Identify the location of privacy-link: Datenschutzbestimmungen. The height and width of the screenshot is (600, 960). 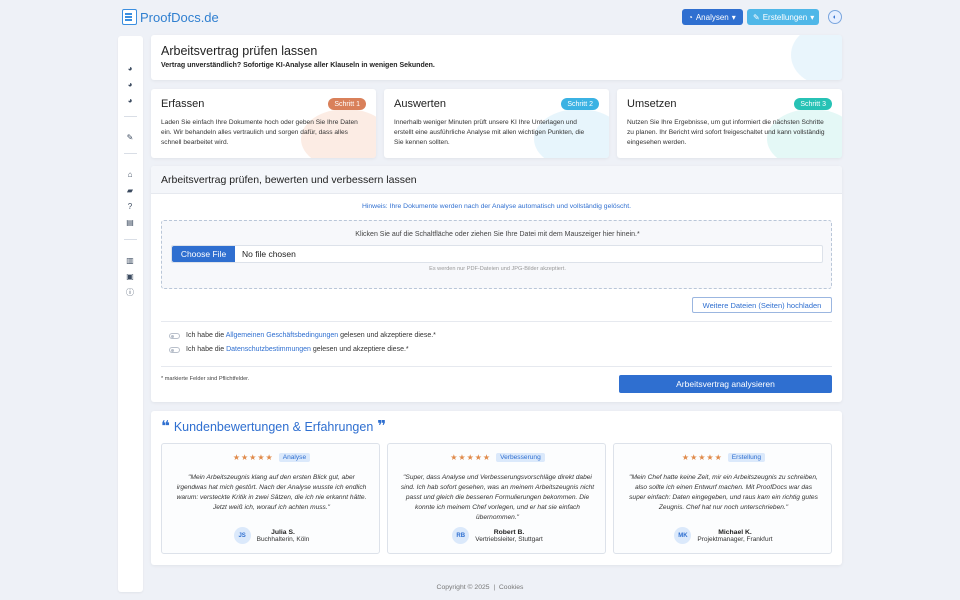
(268, 349).